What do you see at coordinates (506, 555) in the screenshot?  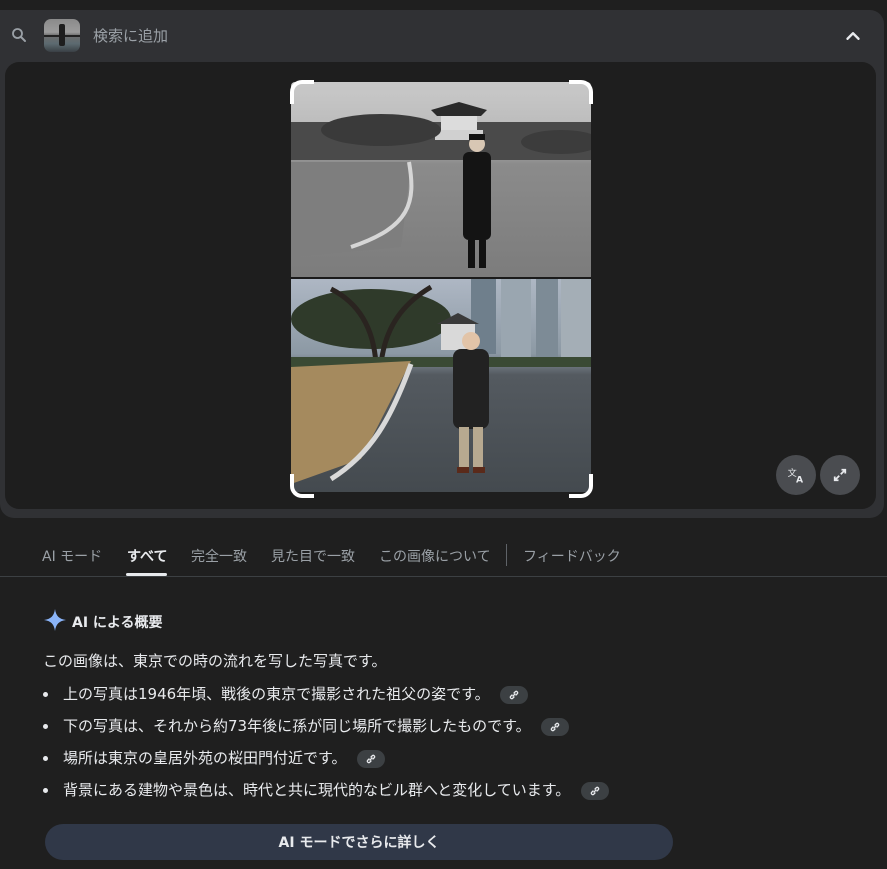 I see `tab-divider` at bounding box center [506, 555].